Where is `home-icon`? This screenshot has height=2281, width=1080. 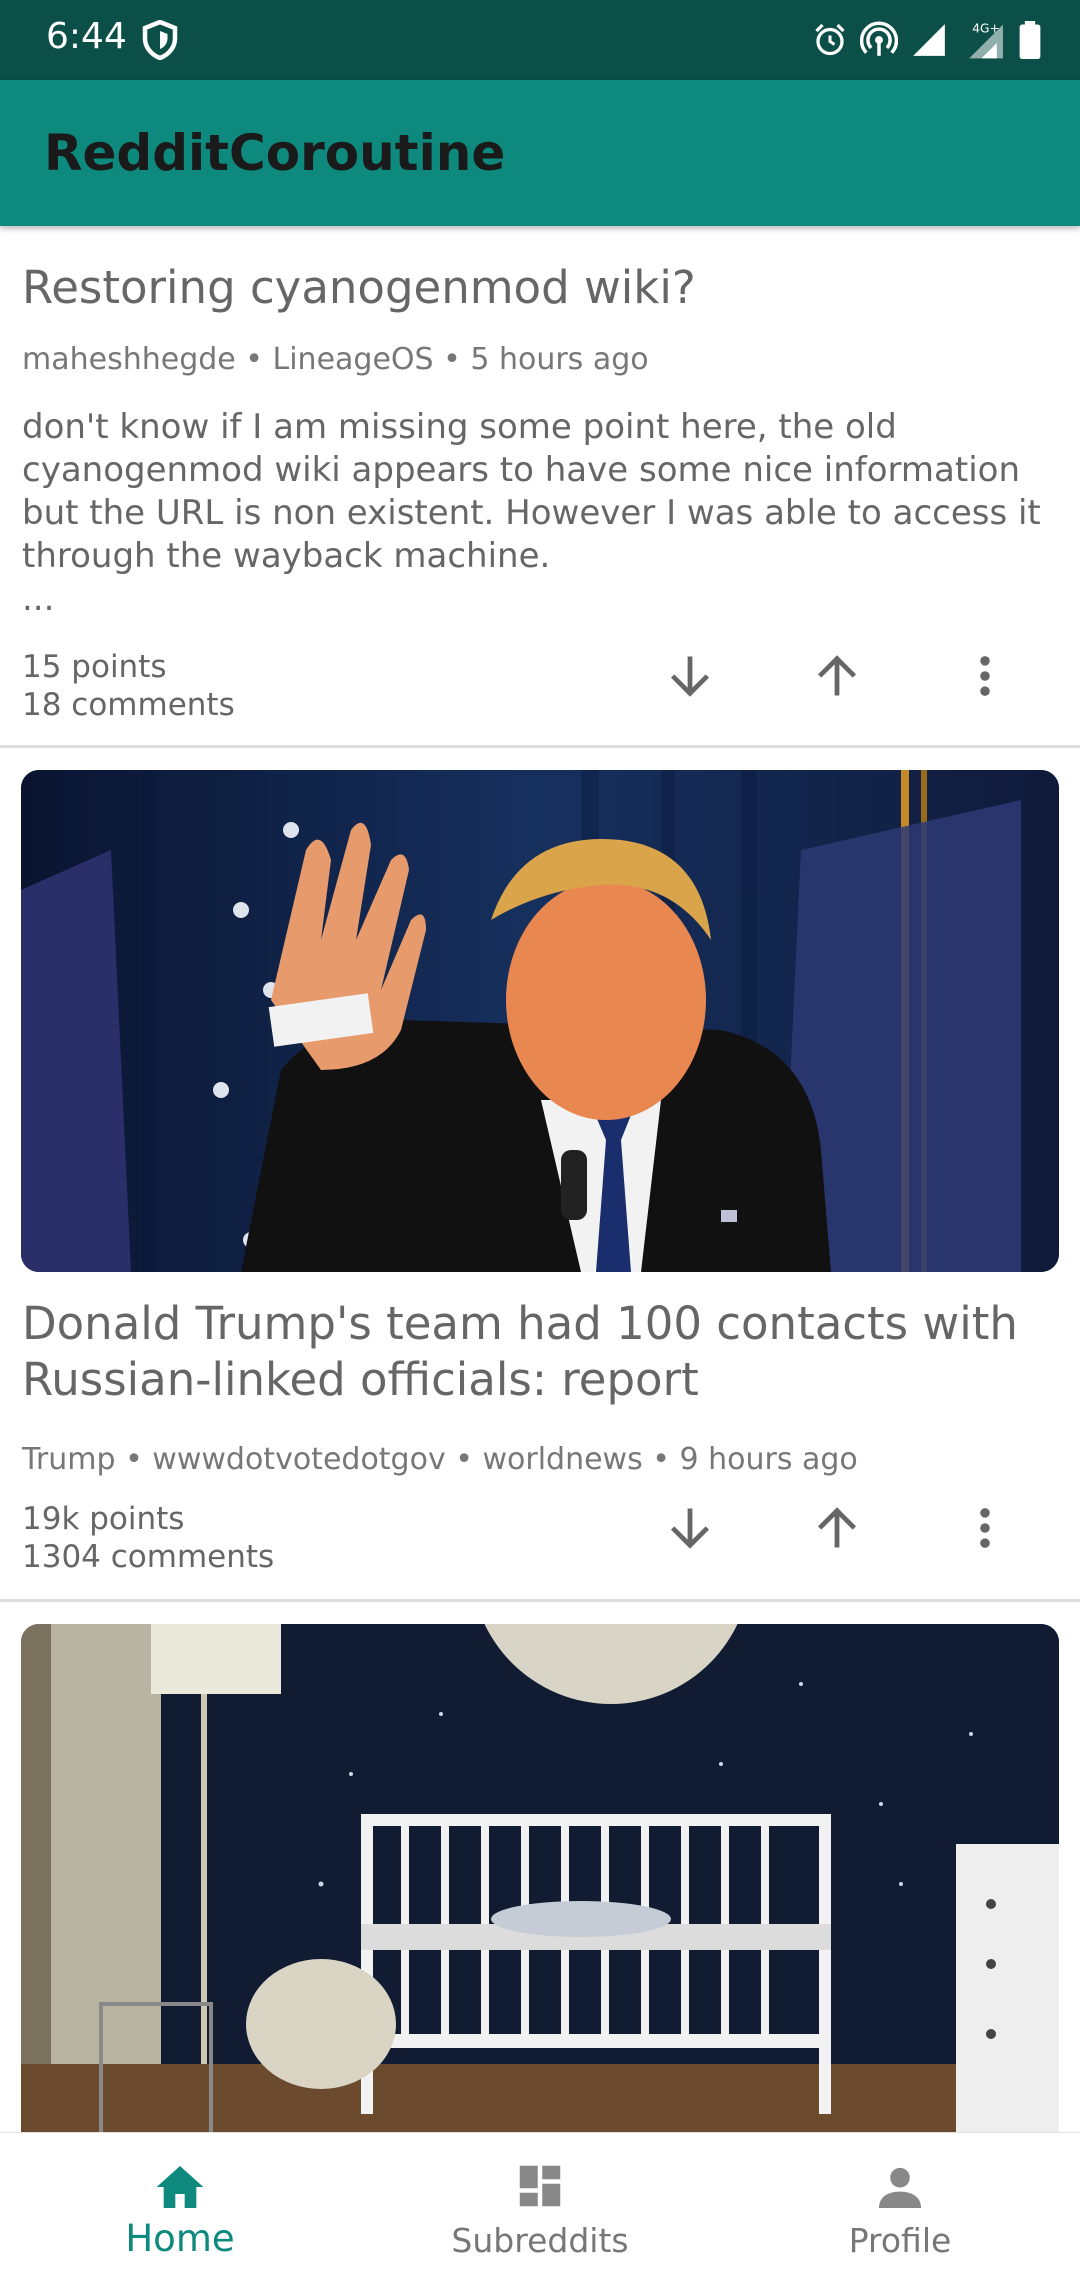 home-icon is located at coordinates (180, 2187).